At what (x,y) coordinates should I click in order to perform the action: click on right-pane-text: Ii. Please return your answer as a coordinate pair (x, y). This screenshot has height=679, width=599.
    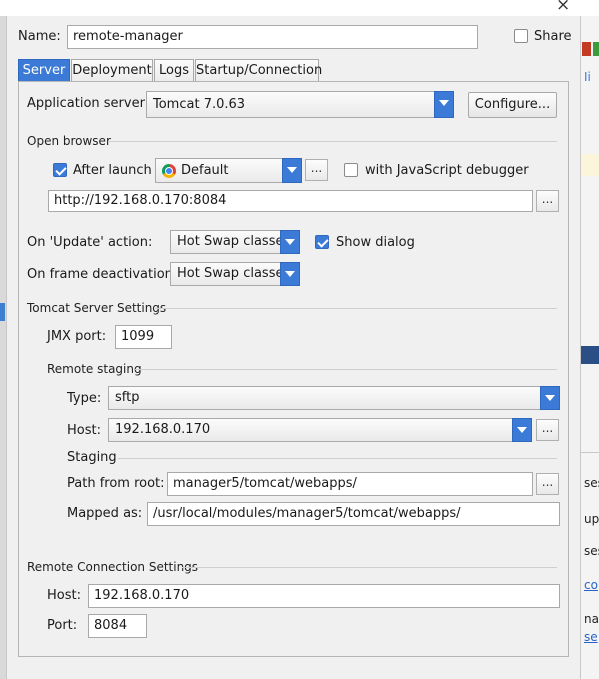
    Looking at the image, I should click on (587, 77).